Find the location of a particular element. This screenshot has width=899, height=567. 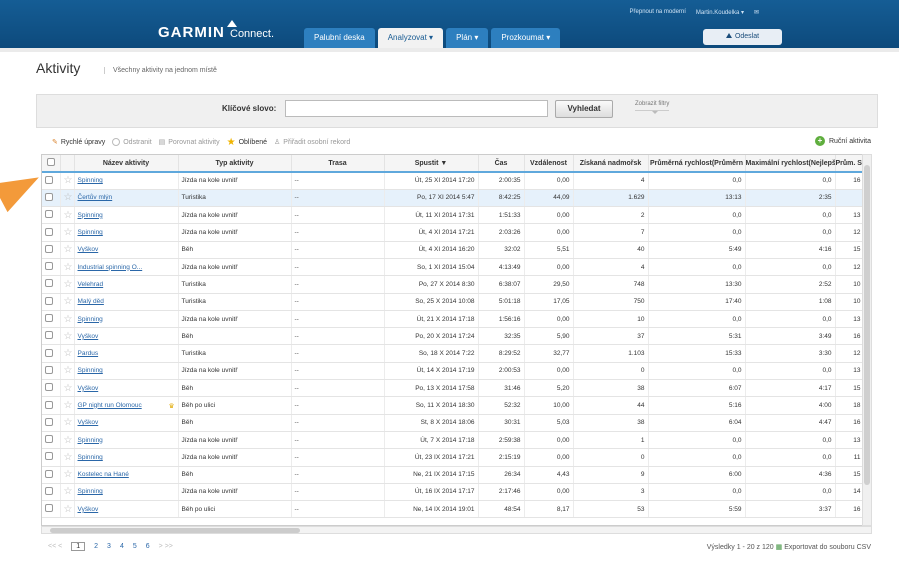

vertical-scrollbar is located at coordinates (867, 340).